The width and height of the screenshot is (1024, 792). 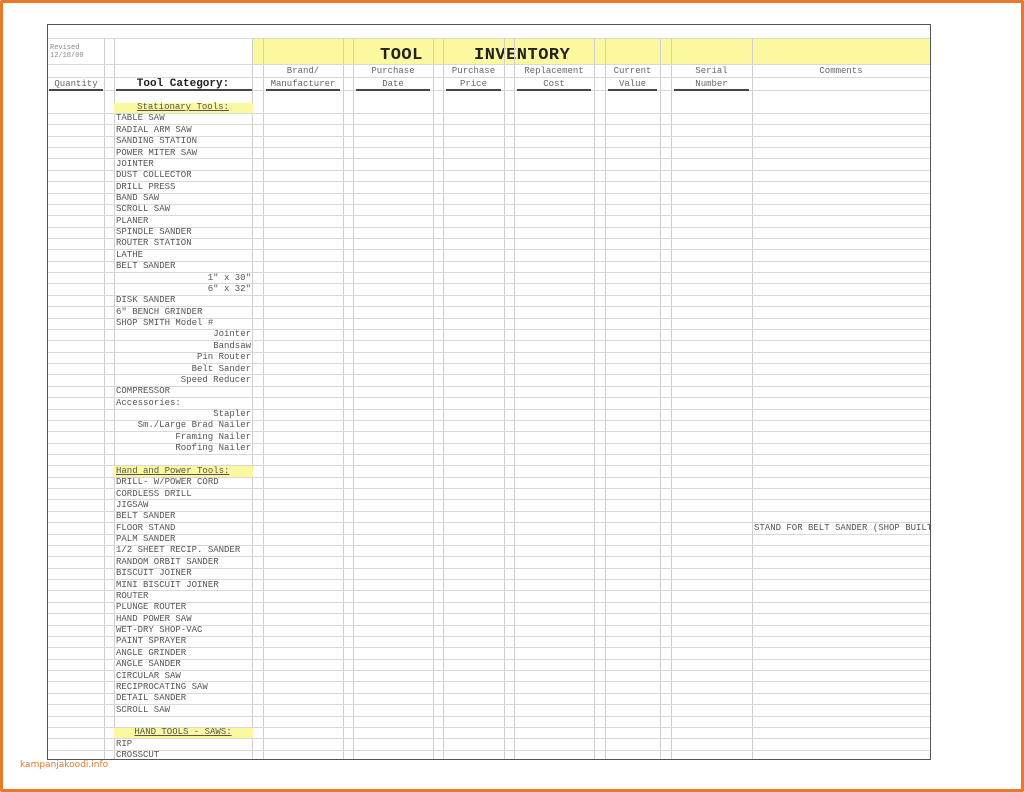 What do you see at coordinates (182, 414) in the screenshot?
I see `tool-item: Stapler` at bounding box center [182, 414].